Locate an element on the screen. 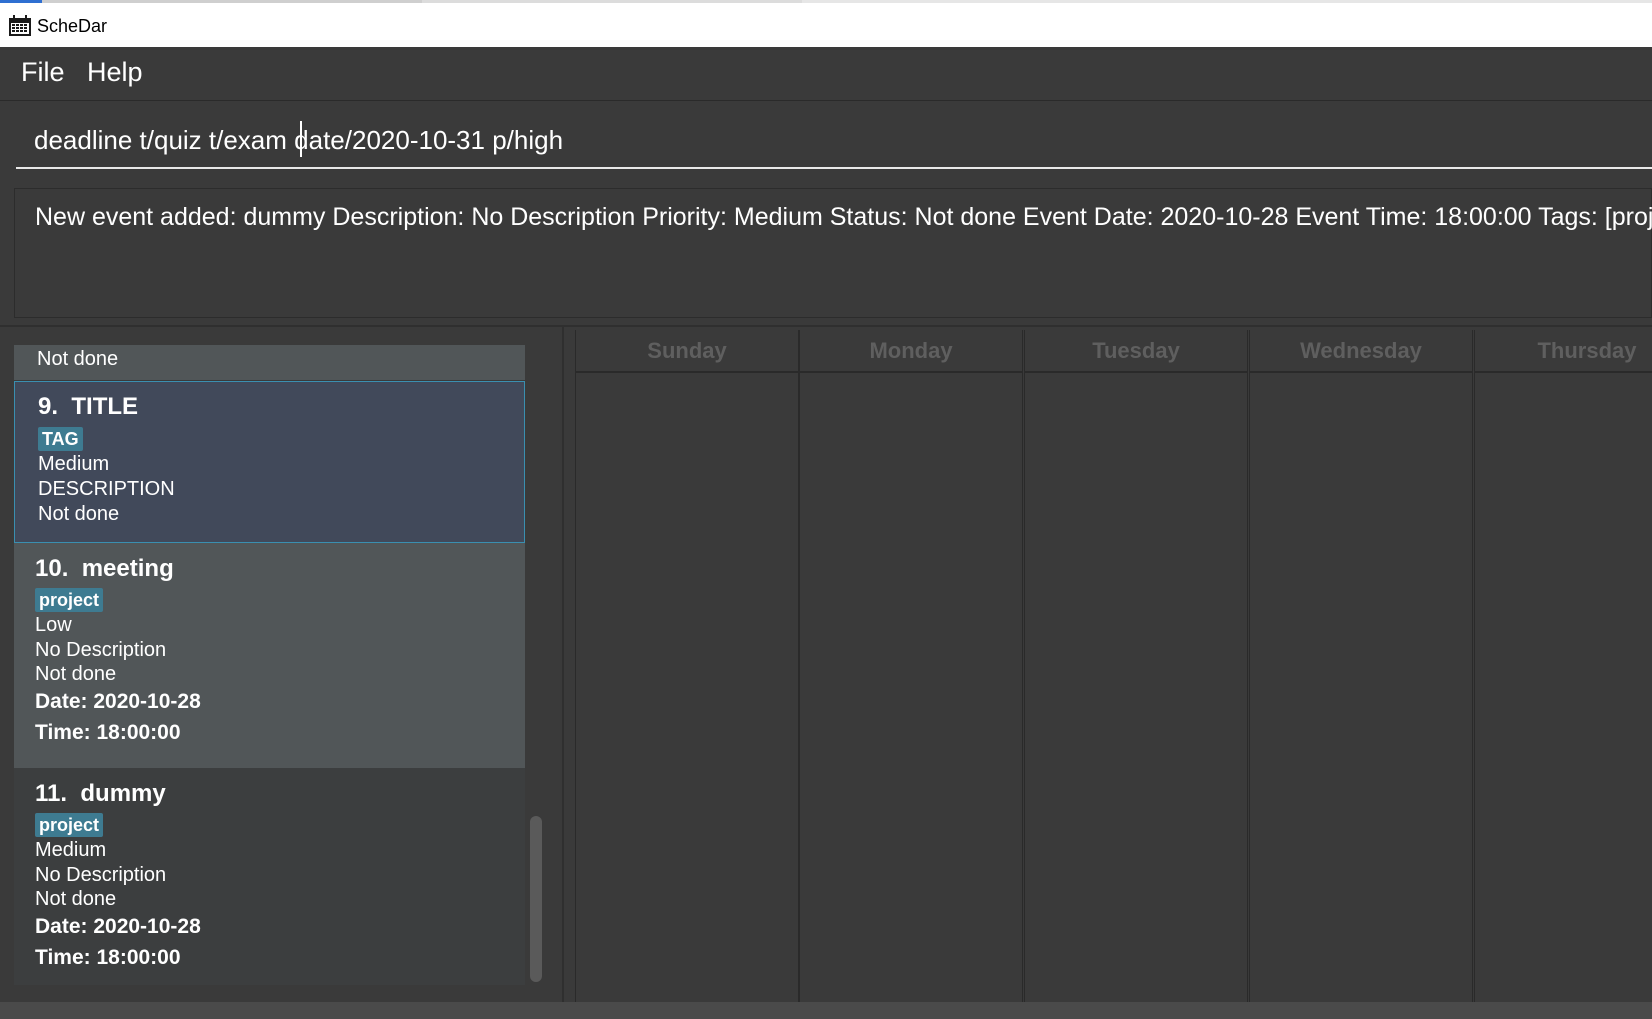 Image resolution: width=1652 pixels, height=1019 pixels. calendar-day-header: Tuesday is located at coordinates (1136, 351).